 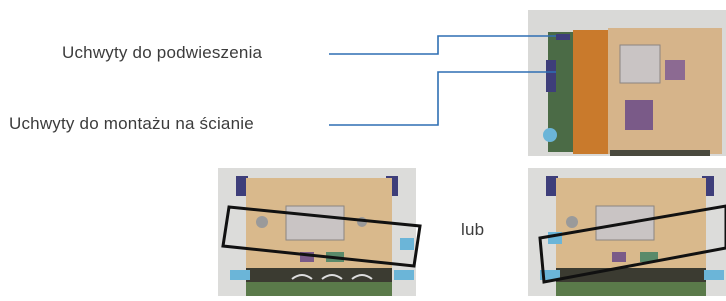 What do you see at coordinates (627, 232) in the screenshot?
I see `bottom-view-photo-right` at bounding box center [627, 232].